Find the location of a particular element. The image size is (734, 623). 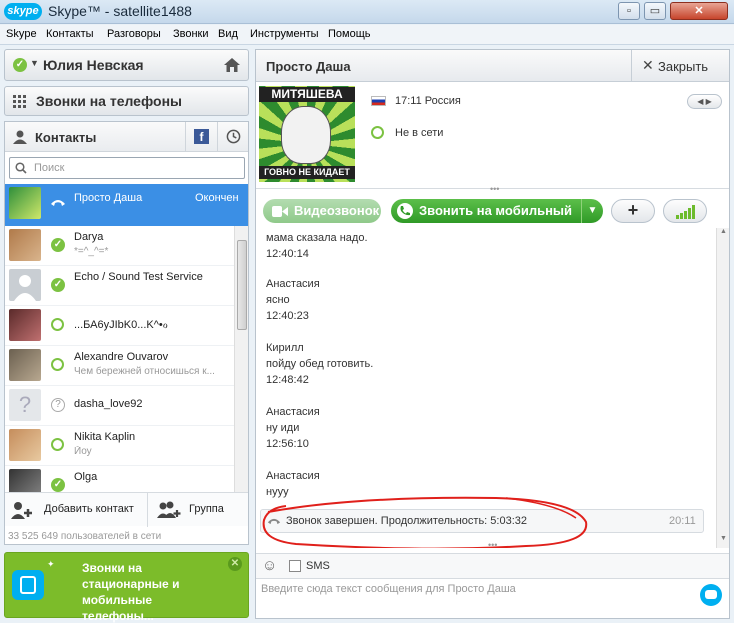

promo-close-icon: ✕ is located at coordinates (235, 564).